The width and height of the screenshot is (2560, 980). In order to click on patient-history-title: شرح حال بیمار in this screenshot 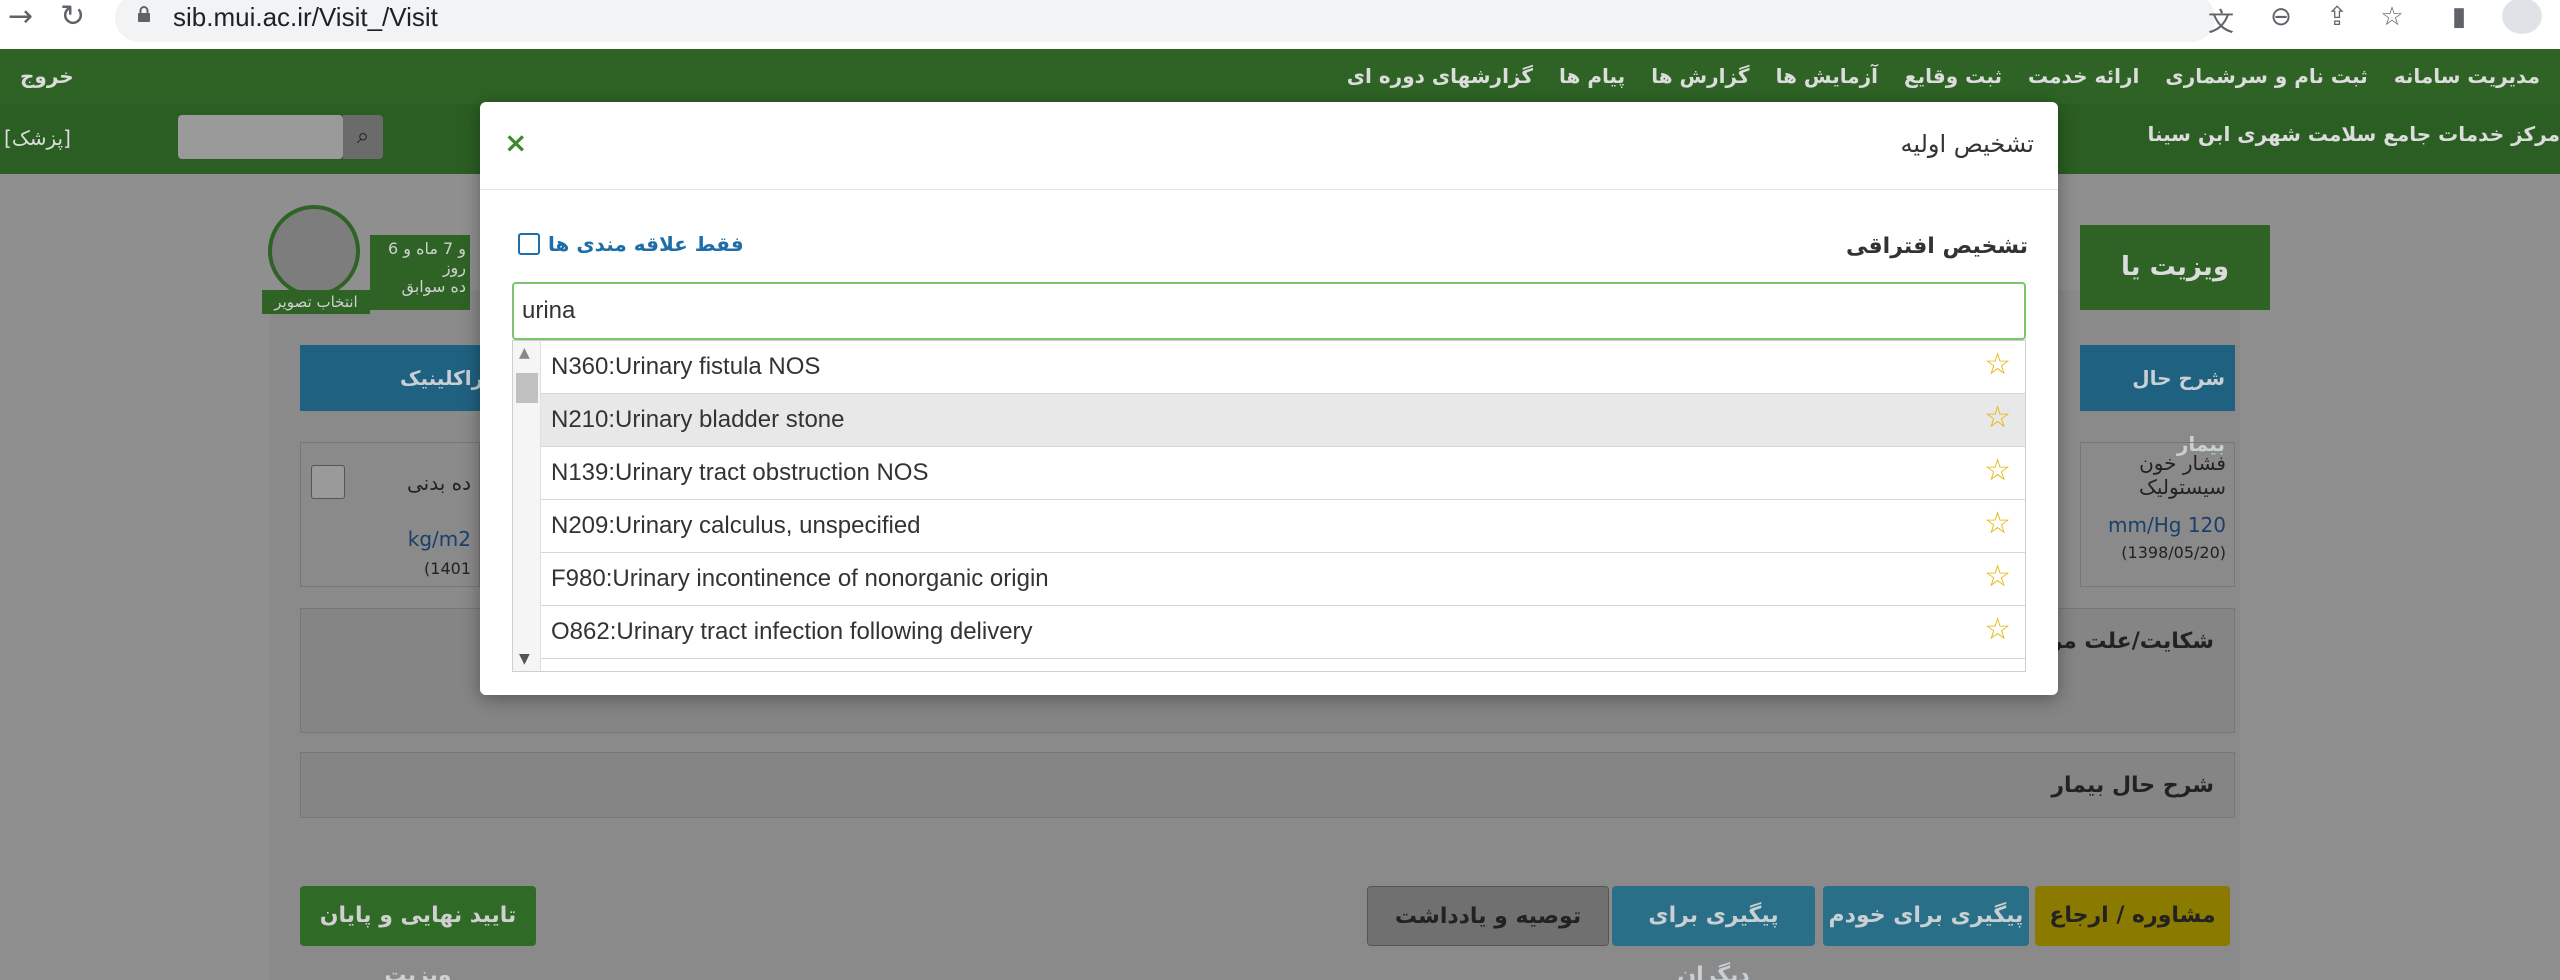, I will do `click(2132, 785)`.